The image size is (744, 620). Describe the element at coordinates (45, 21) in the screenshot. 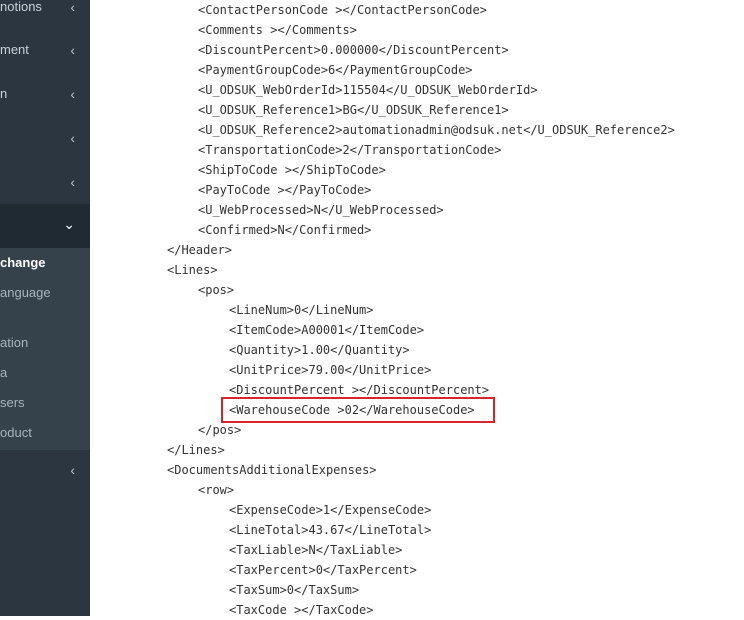

I see `sidebar-item-promotions: notions ‹` at that location.